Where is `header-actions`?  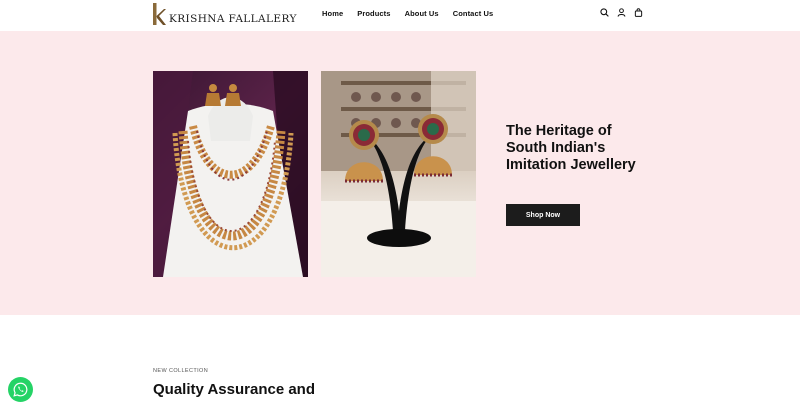 header-actions is located at coordinates (621, 12).